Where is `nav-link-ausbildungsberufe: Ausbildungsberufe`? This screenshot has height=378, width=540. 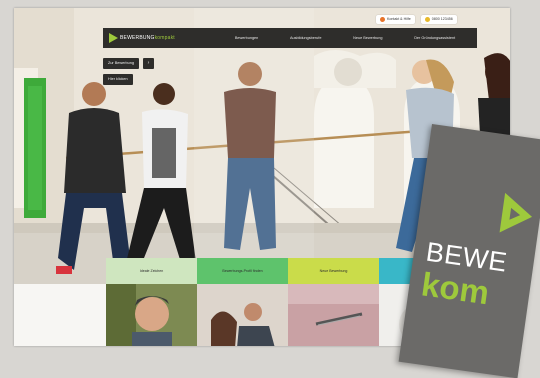 nav-link-ausbildungsberufe: Ausbildungsberufe is located at coordinates (305, 38).